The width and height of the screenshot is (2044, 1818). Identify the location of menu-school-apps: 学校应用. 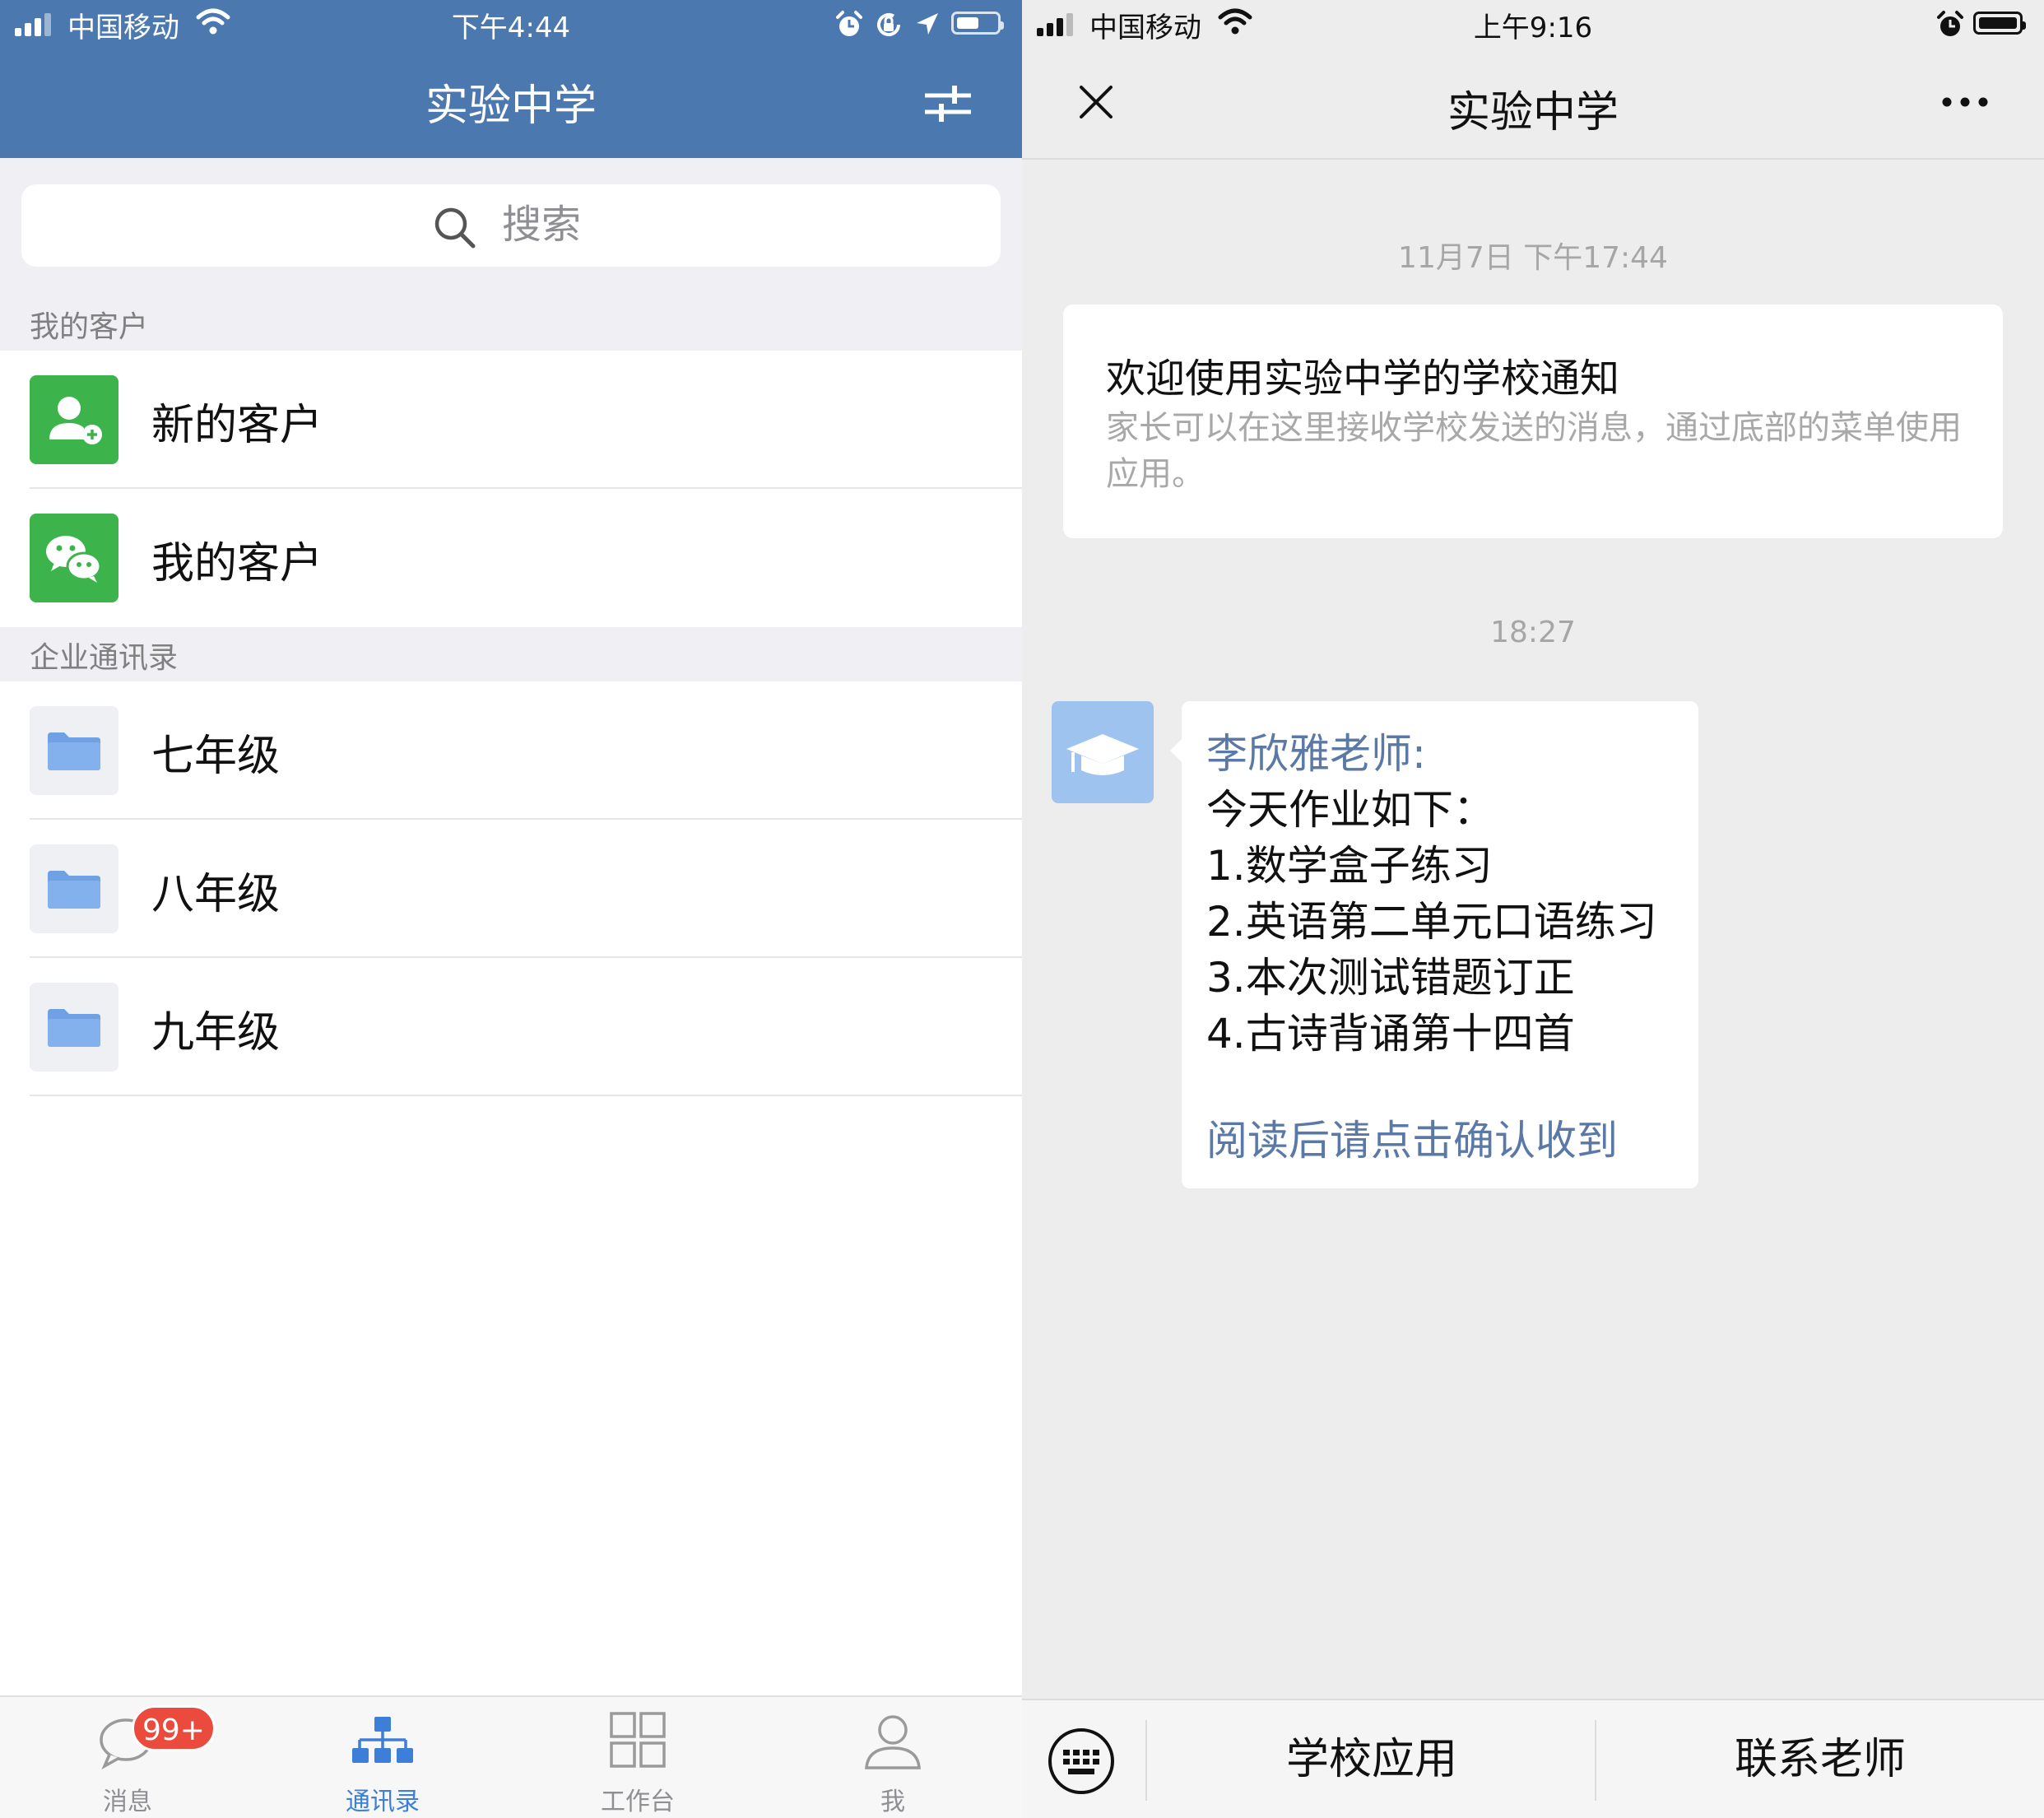
(1372, 1759).